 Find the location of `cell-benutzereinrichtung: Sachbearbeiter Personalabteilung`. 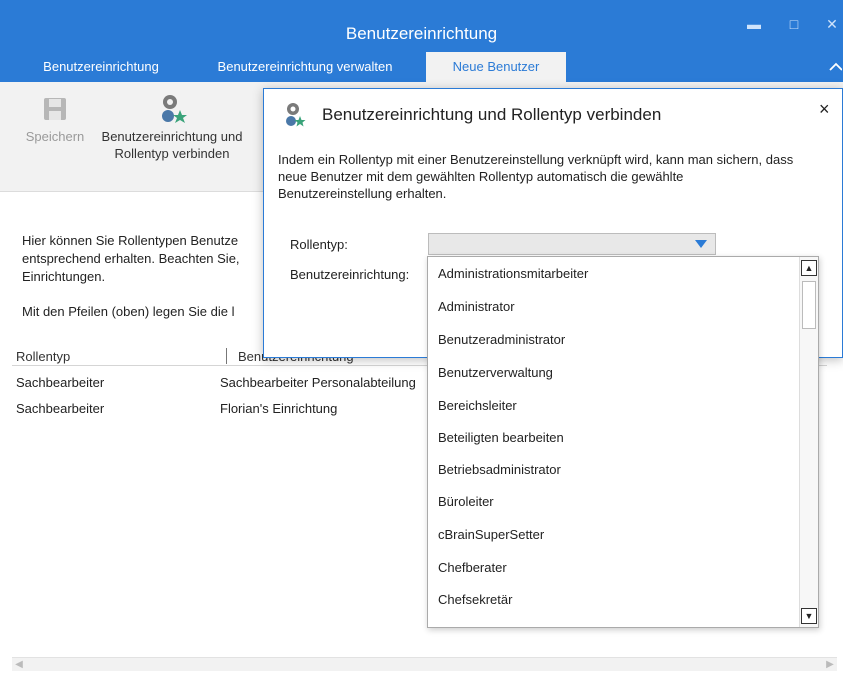

cell-benutzereinrichtung: Sachbearbeiter Personalabteilung is located at coordinates (318, 382).